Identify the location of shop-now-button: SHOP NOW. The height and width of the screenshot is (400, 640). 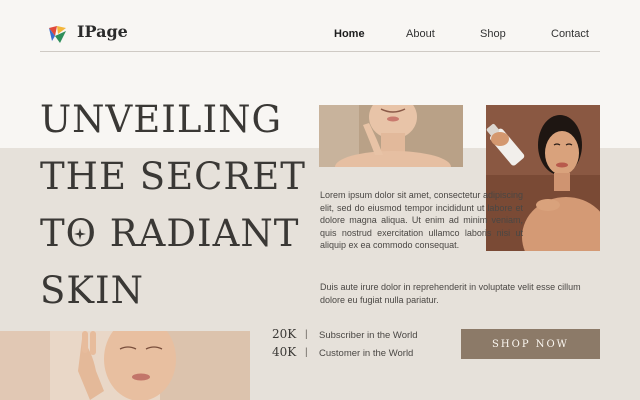
(530, 344).